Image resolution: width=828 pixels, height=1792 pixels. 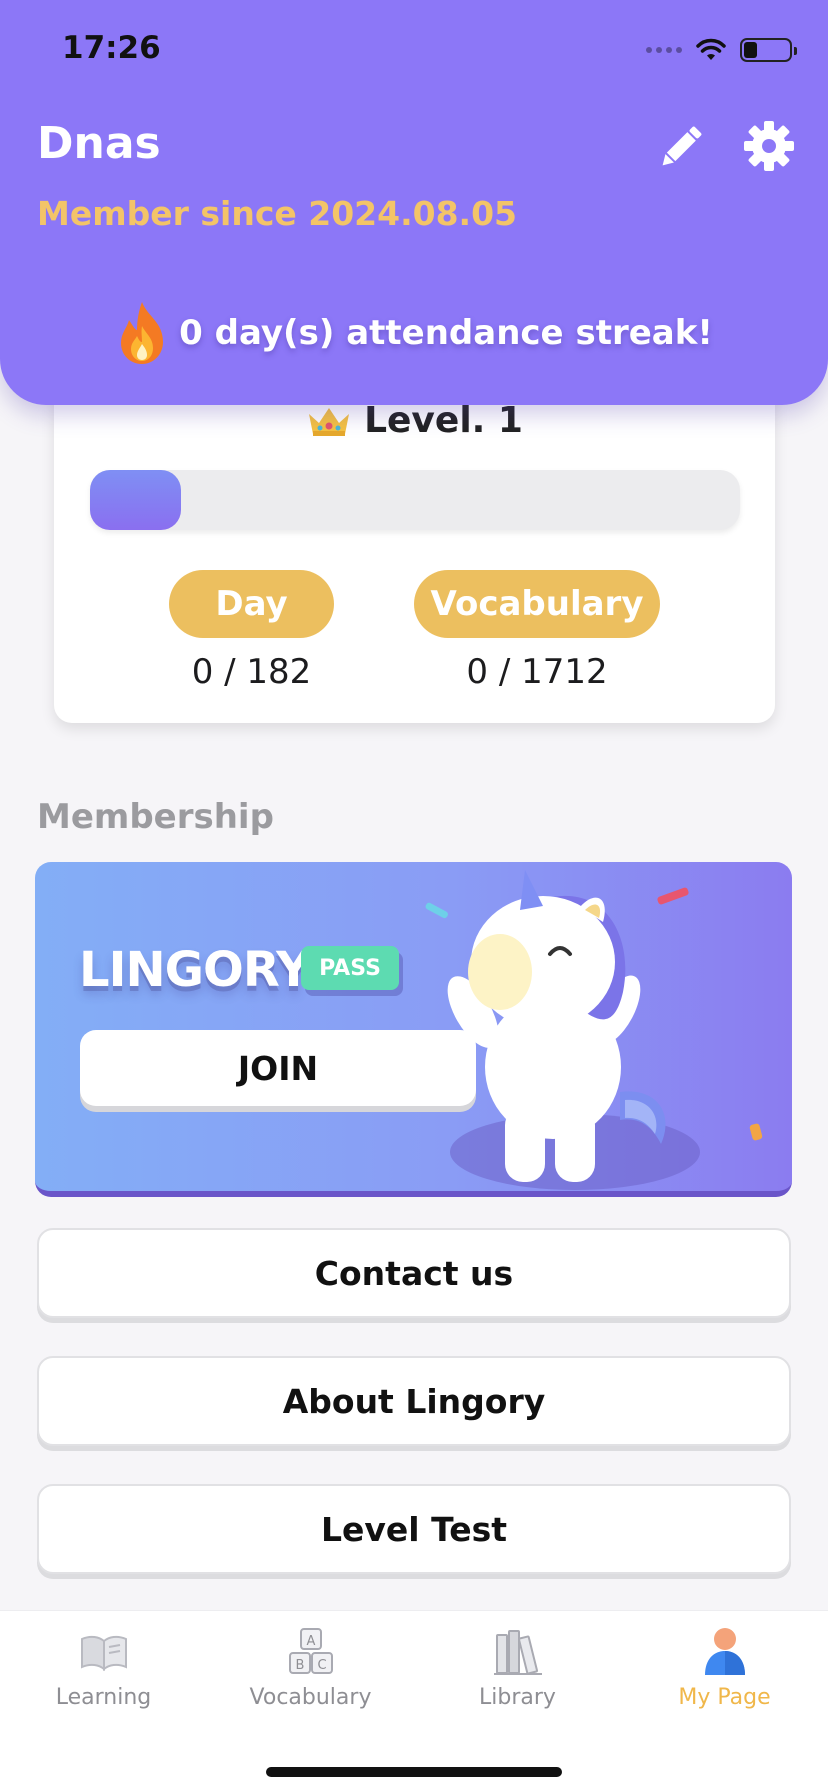 What do you see at coordinates (155, 817) in the screenshot?
I see `membership-section-title: Membership` at bounding box center [155, 817].